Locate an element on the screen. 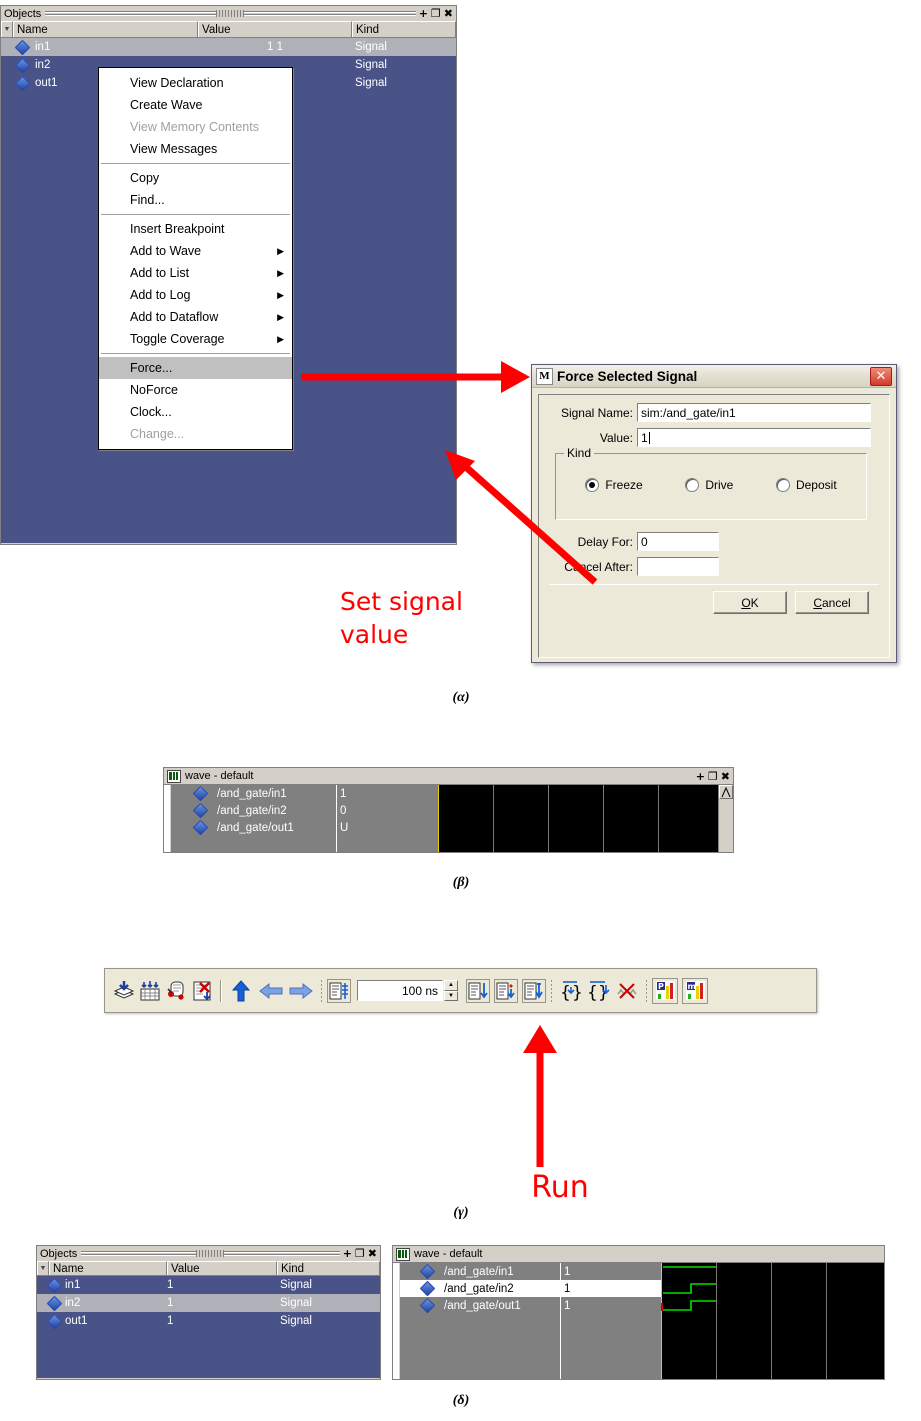  menu-item-copy: Copy is located at coordinates (195, 178).